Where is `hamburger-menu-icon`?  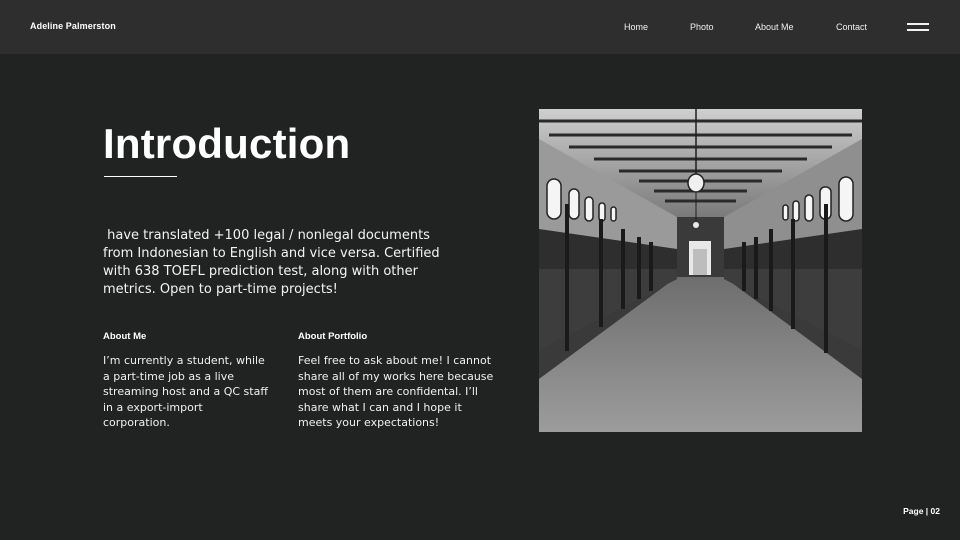 hamburger-menu-icon is located at coordinates (918, 27).